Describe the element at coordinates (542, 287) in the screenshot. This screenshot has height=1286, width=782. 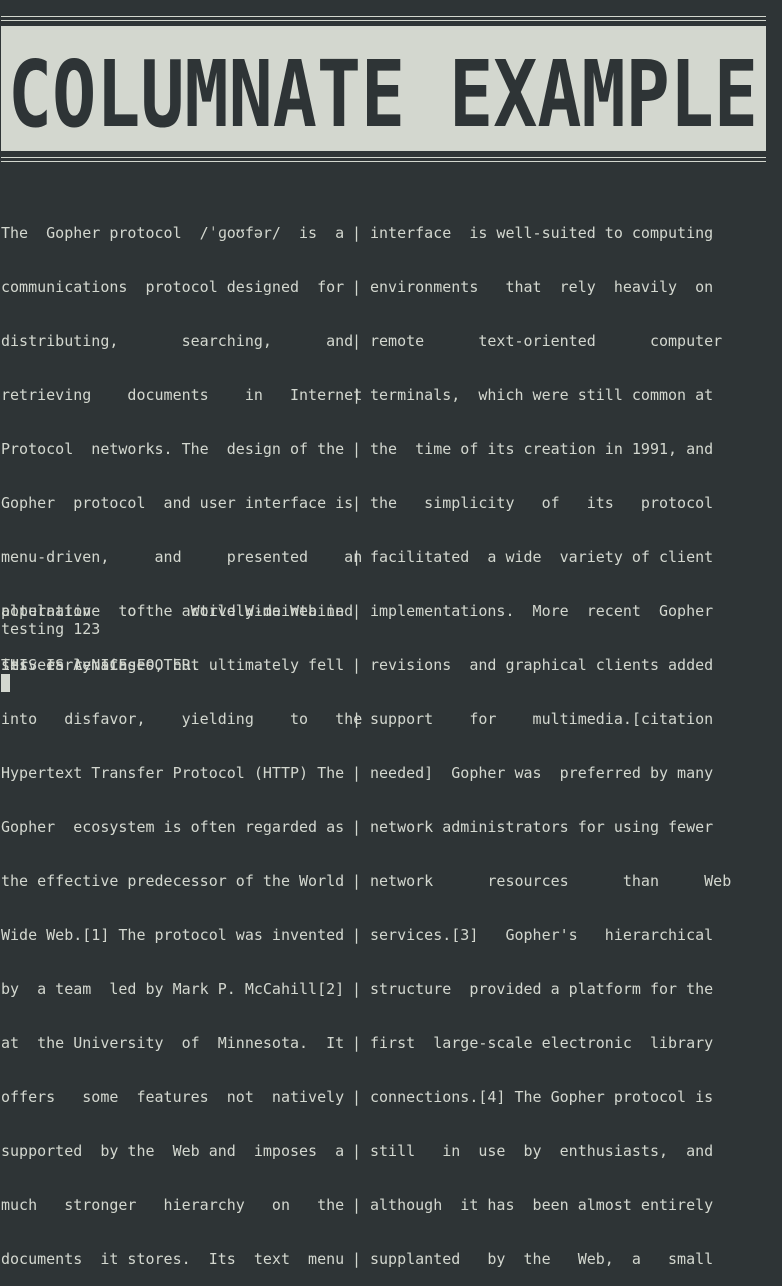
I see `right-line: environments that rely heavily on` at that location.